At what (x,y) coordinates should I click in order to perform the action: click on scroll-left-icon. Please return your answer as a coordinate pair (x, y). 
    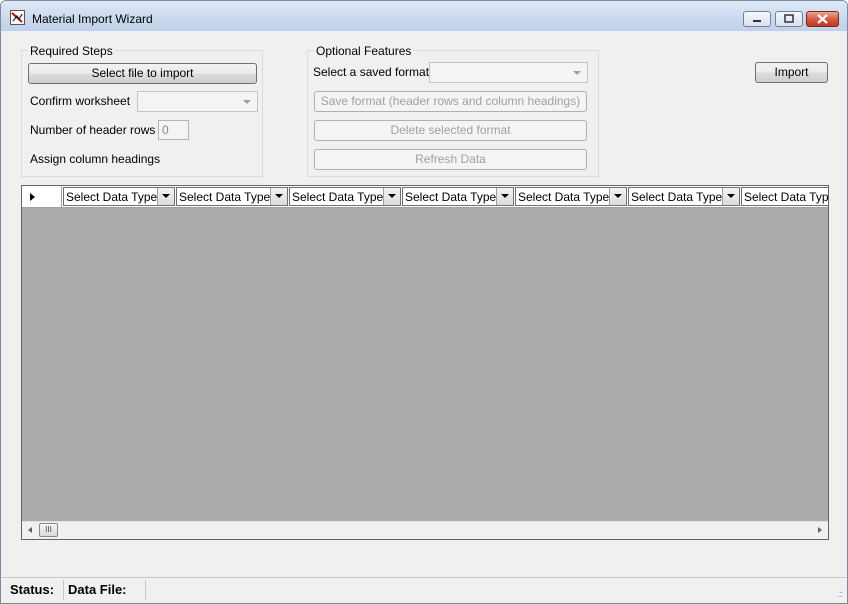
    Looking at the image, I should click on (30, 530).